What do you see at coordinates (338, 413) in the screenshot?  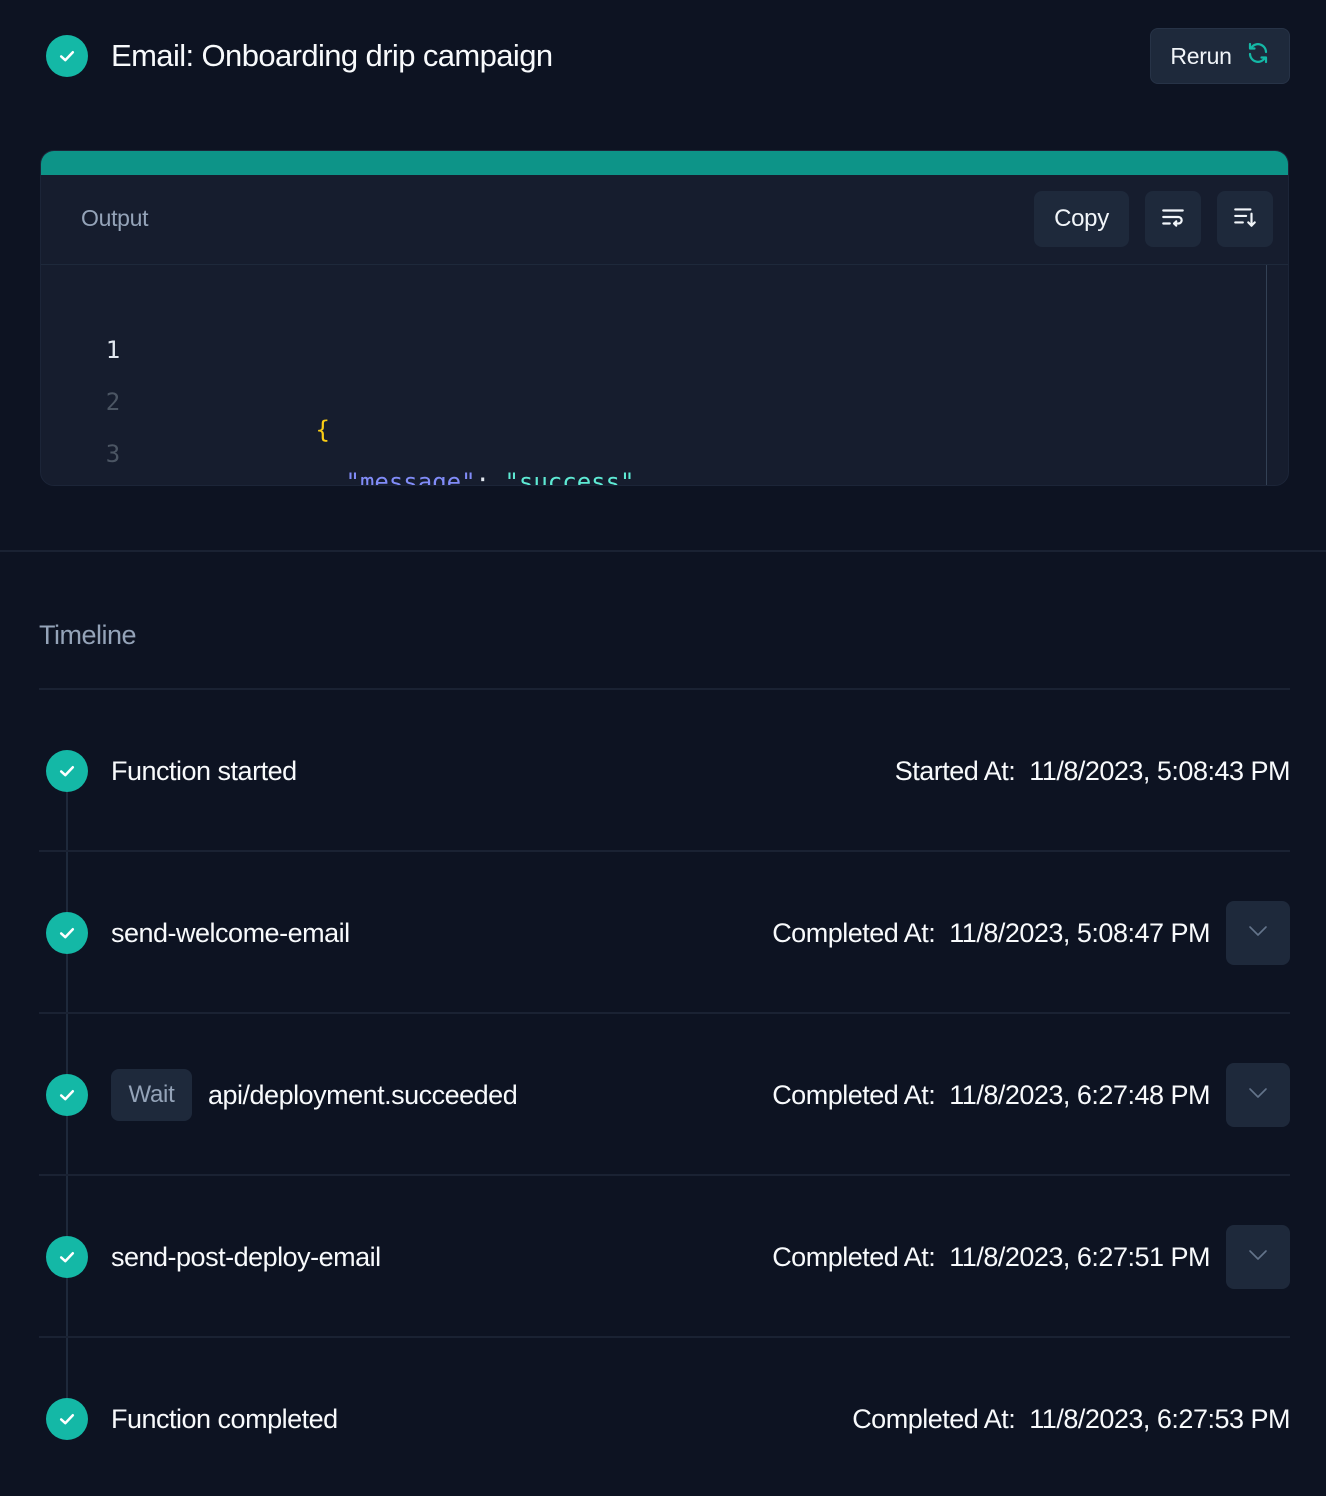 I see `code-line: 2 "message": "success"` at bounding box center [338, 413].